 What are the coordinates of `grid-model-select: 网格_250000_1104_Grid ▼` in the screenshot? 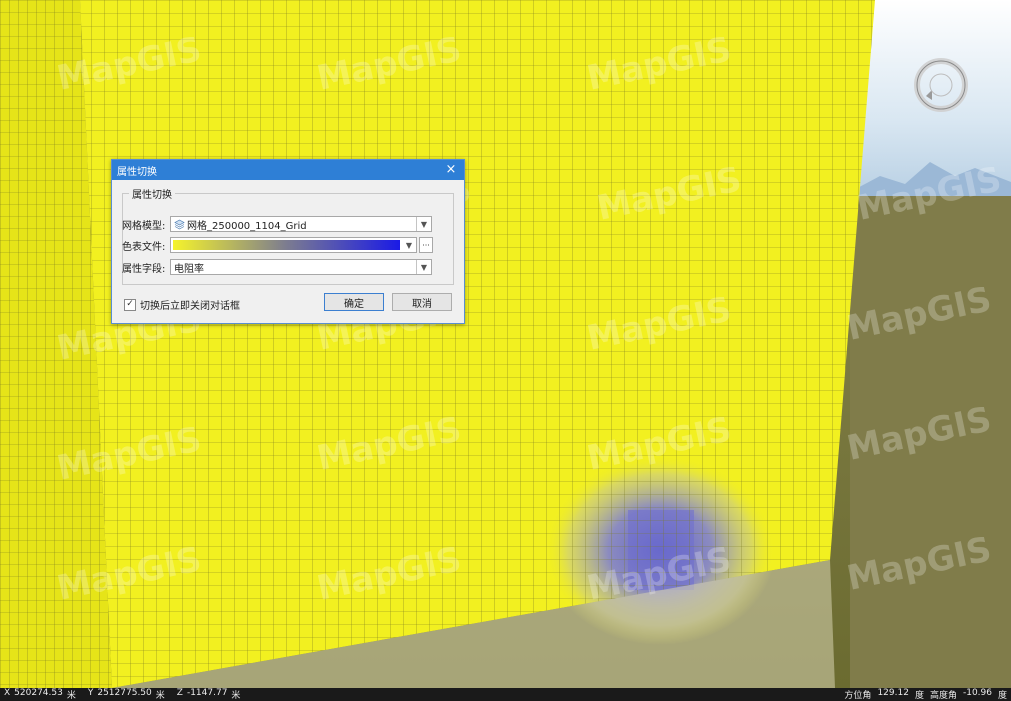 It's located at (301, 224).